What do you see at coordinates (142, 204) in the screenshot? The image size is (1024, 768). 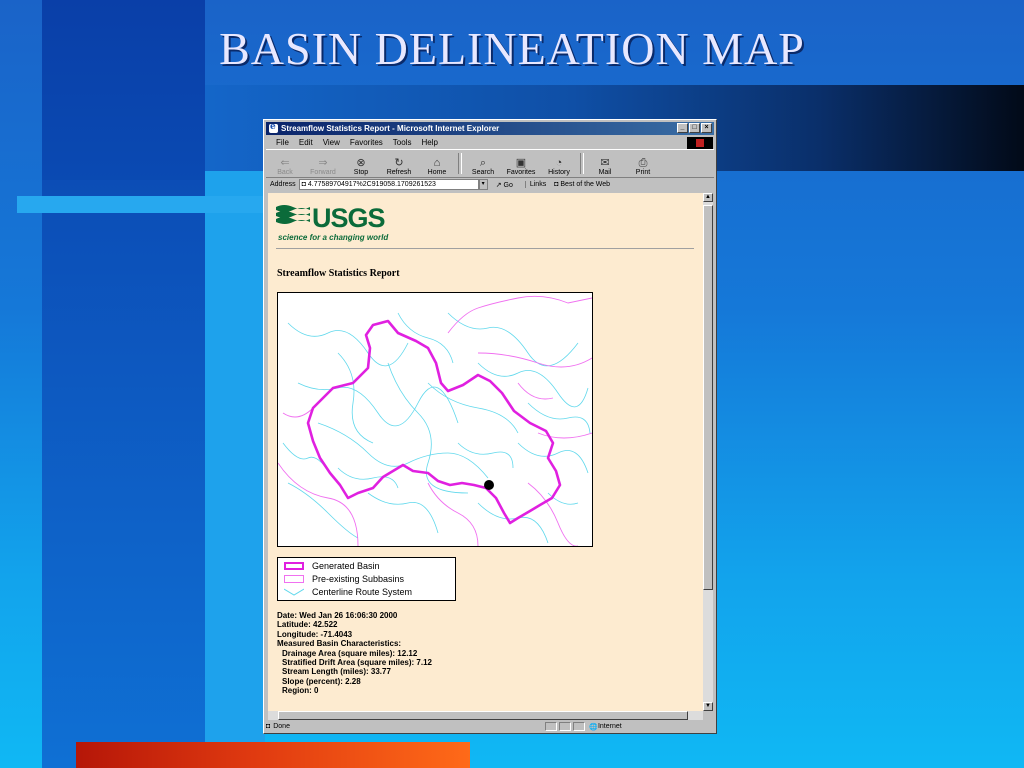 I see `decorative-light-strip` at bounding box center [142, 204].